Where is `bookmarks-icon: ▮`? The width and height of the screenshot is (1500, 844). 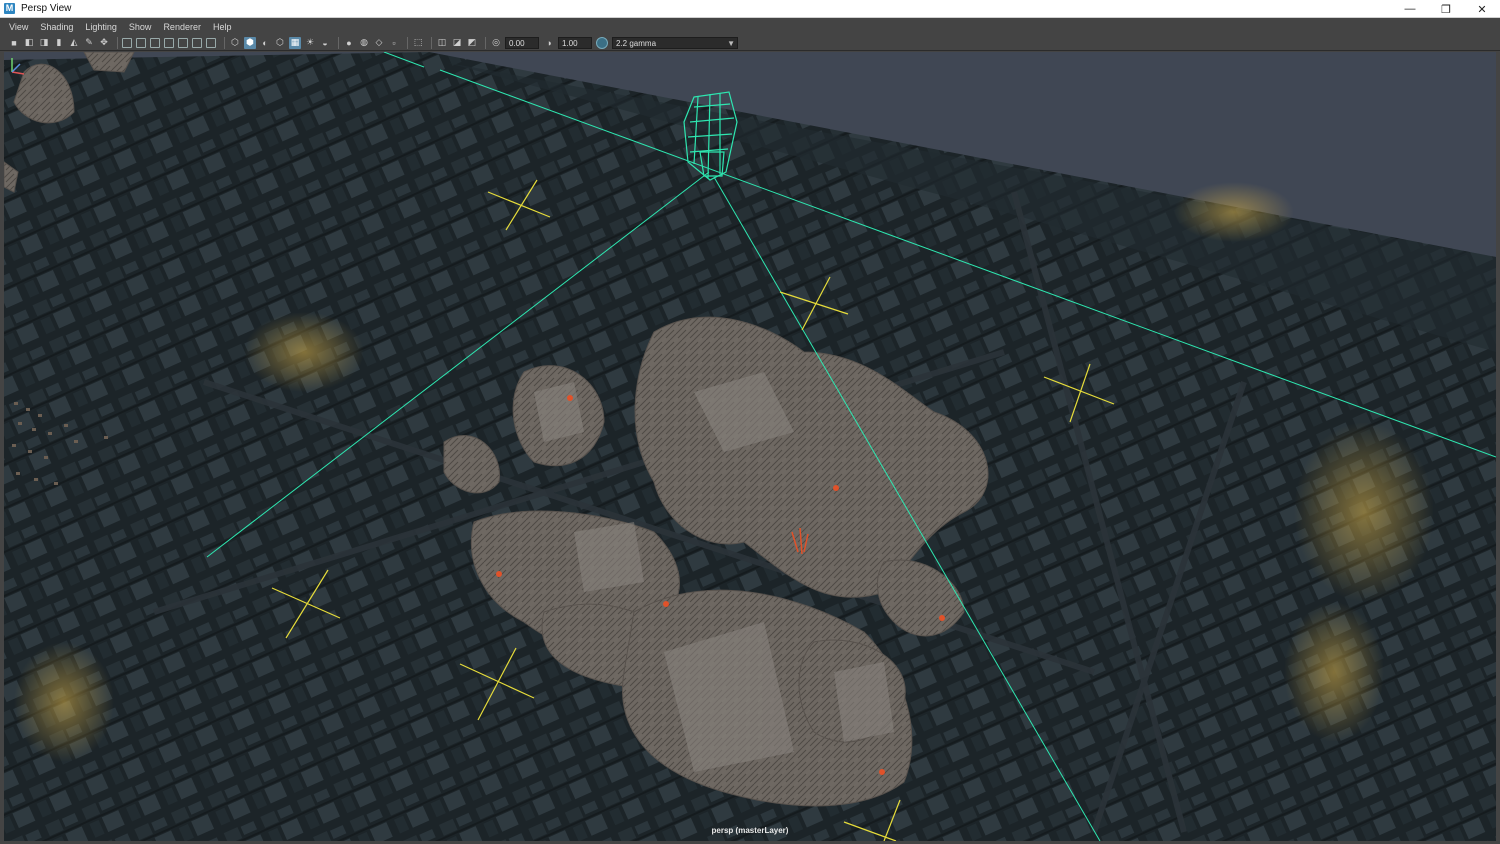 bookmarks-icon: ▮ is located at coordinates (59, 43).